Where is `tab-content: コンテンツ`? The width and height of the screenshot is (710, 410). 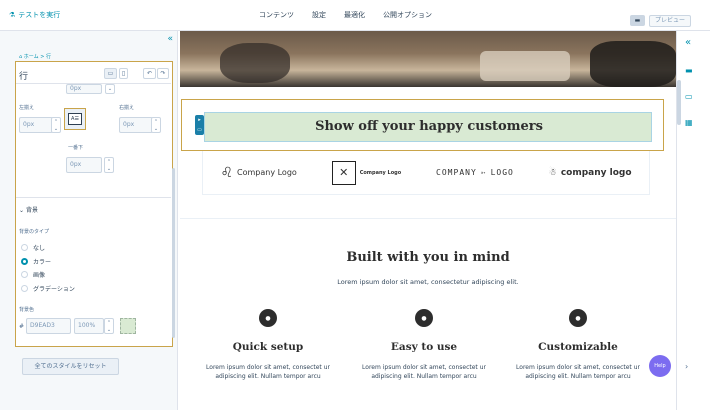
tab-content: コンテンツ is located at coordinates (276, 15).